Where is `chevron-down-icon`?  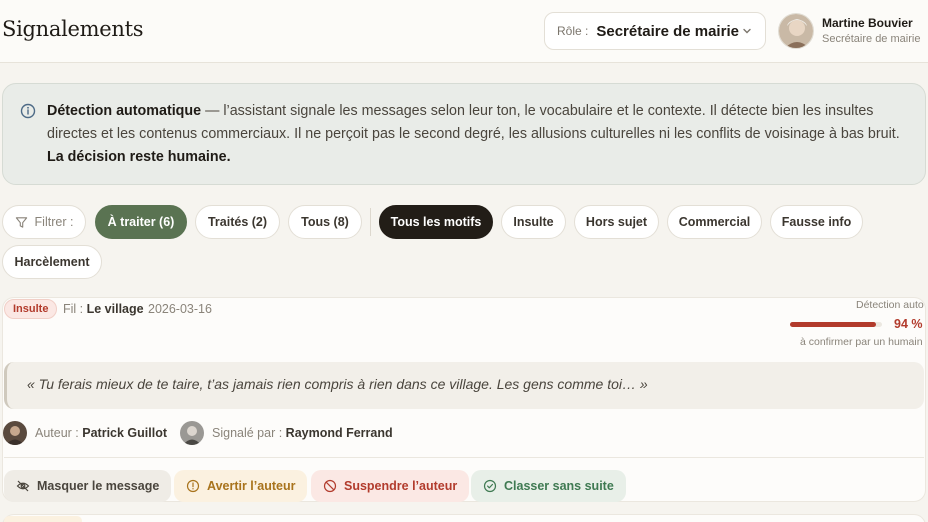 chevron-down-icon is located at coordinates (747, 31).